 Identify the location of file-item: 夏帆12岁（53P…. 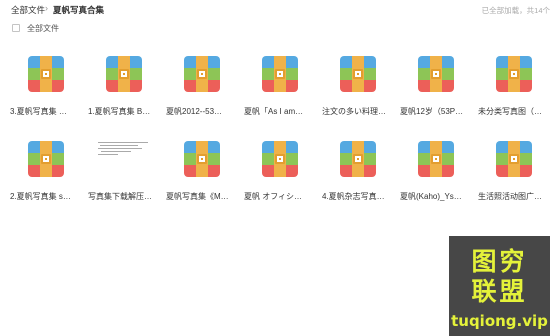
(436, 96).